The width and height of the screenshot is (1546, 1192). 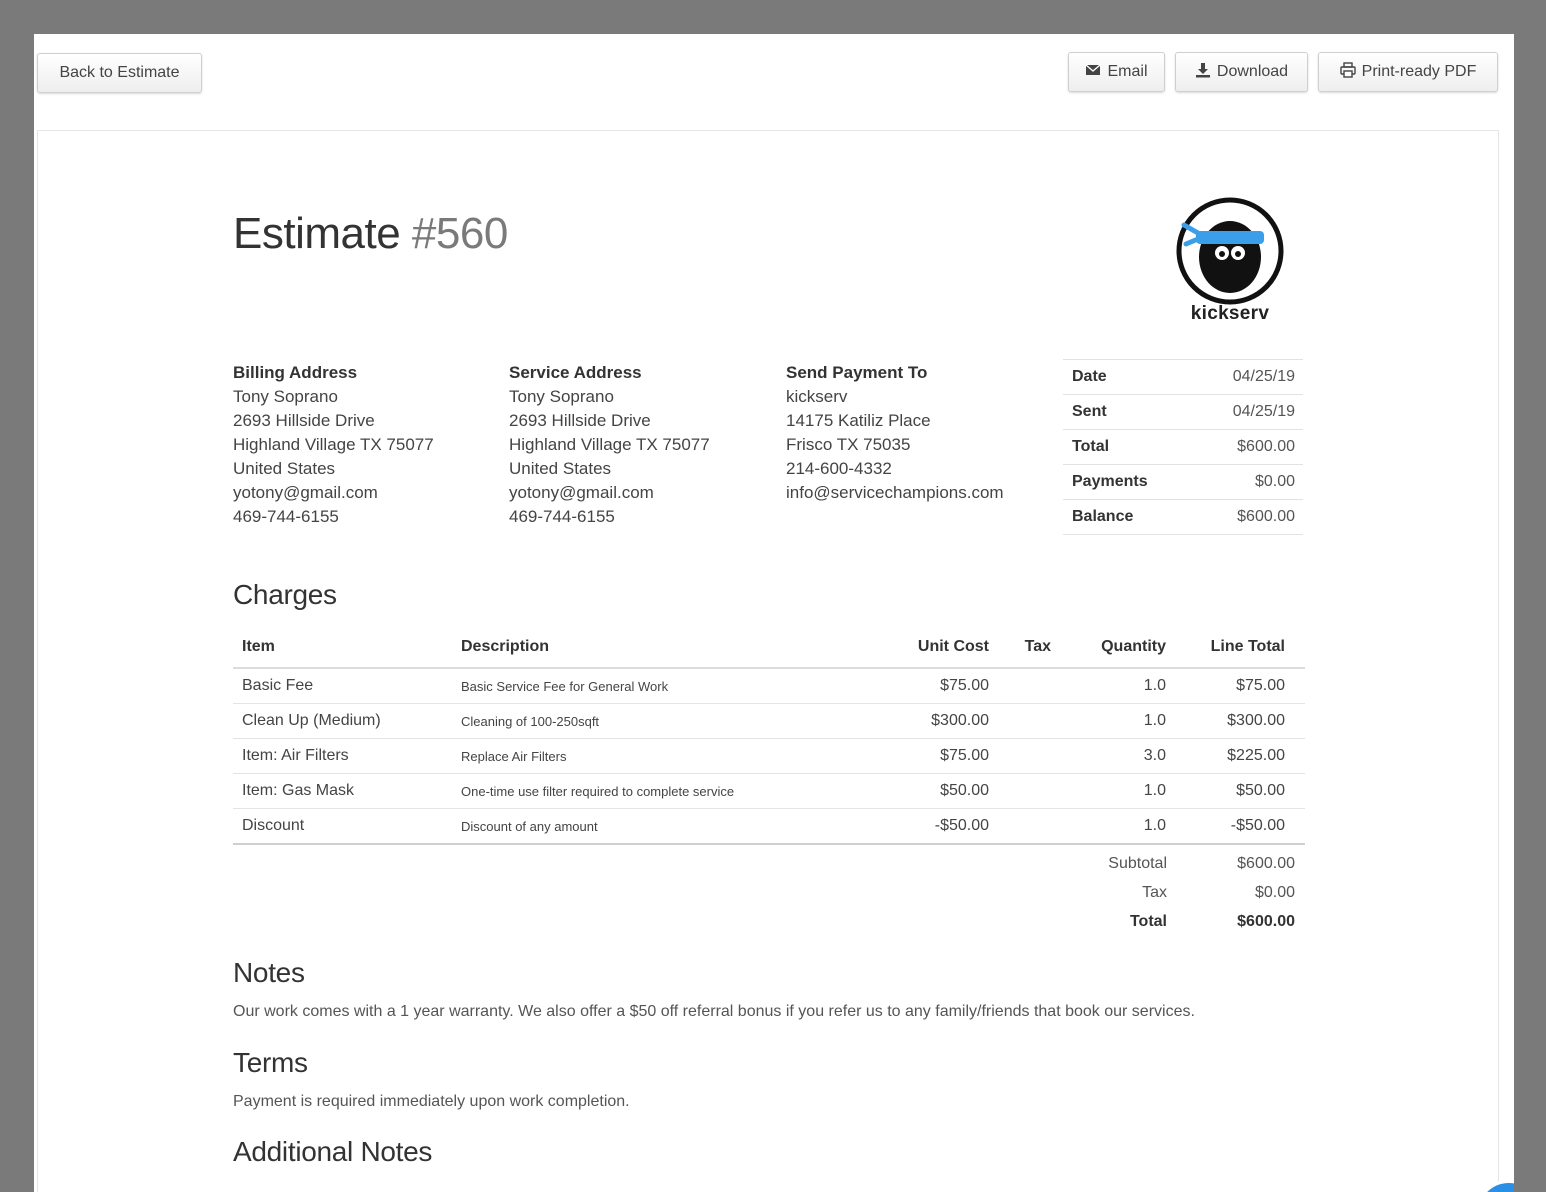 I want to click on cell-line-total: $225.00, so click(x=1256, y=755).